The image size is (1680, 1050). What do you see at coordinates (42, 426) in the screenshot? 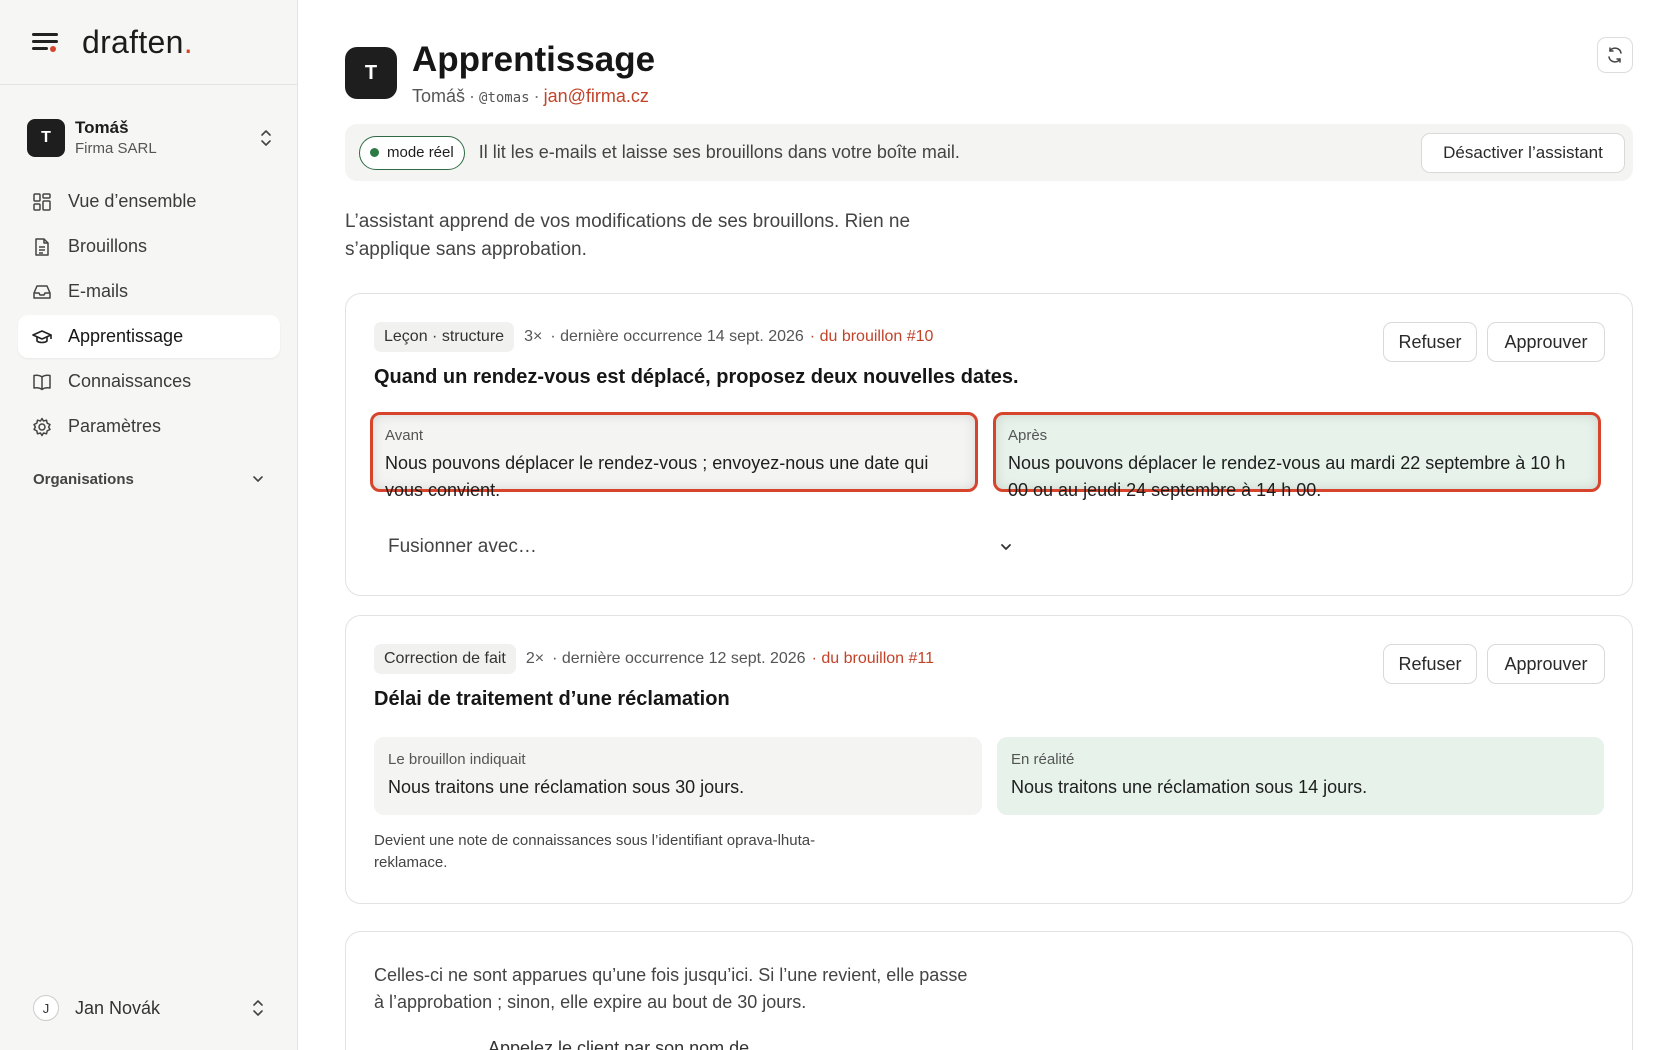
I see `gear-icon` at bounding box center [42, 426].